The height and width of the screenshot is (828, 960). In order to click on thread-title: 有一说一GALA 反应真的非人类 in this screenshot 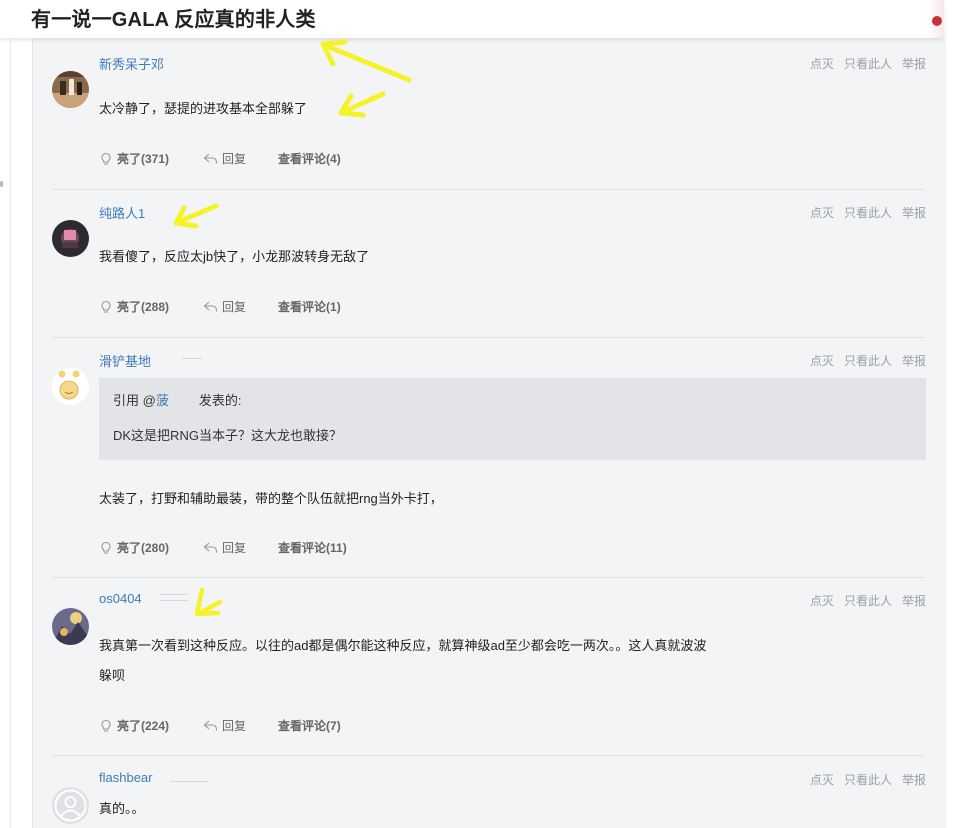, I will do `click(173, 20)`.